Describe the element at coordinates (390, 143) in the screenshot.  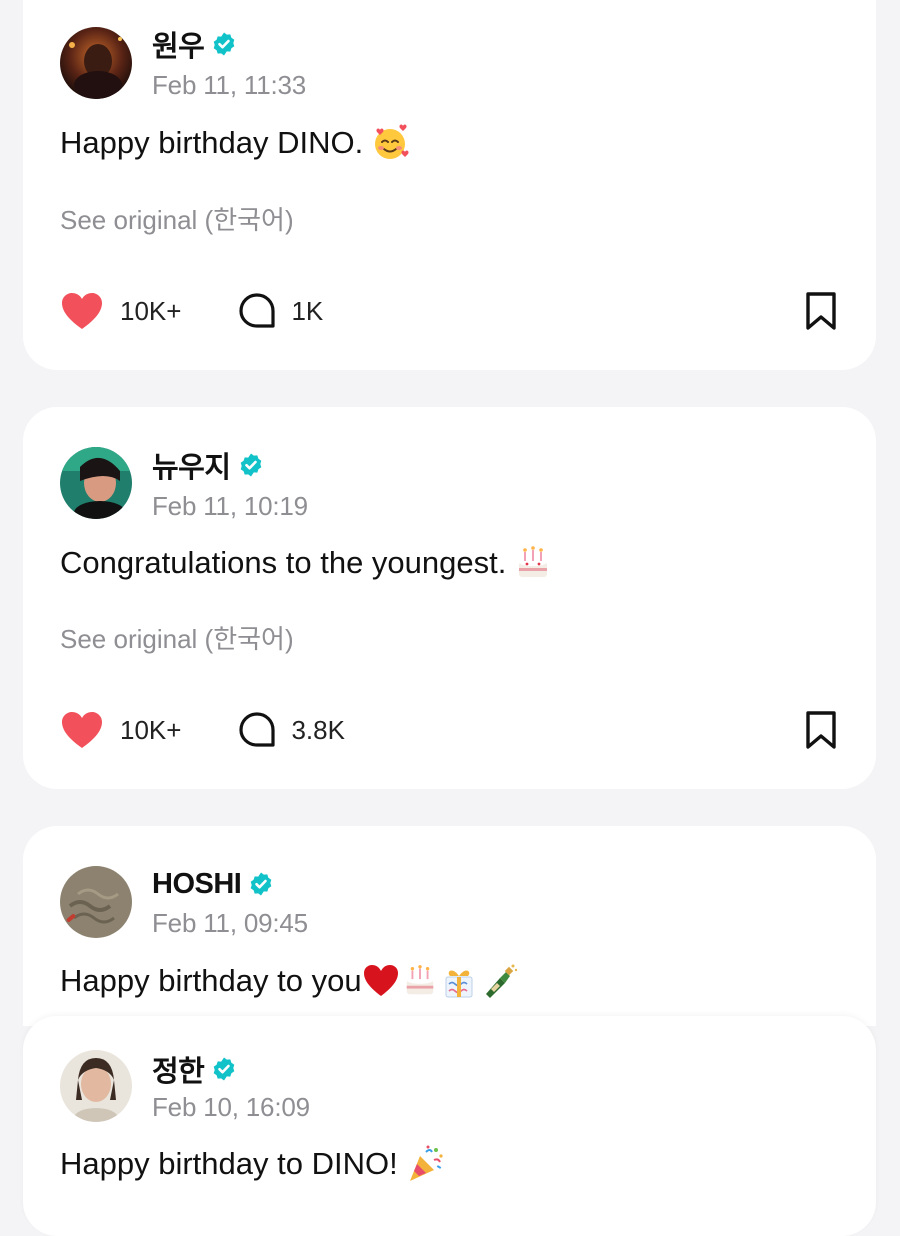
I see `smiling-face-with-hearts-icon` at that location.